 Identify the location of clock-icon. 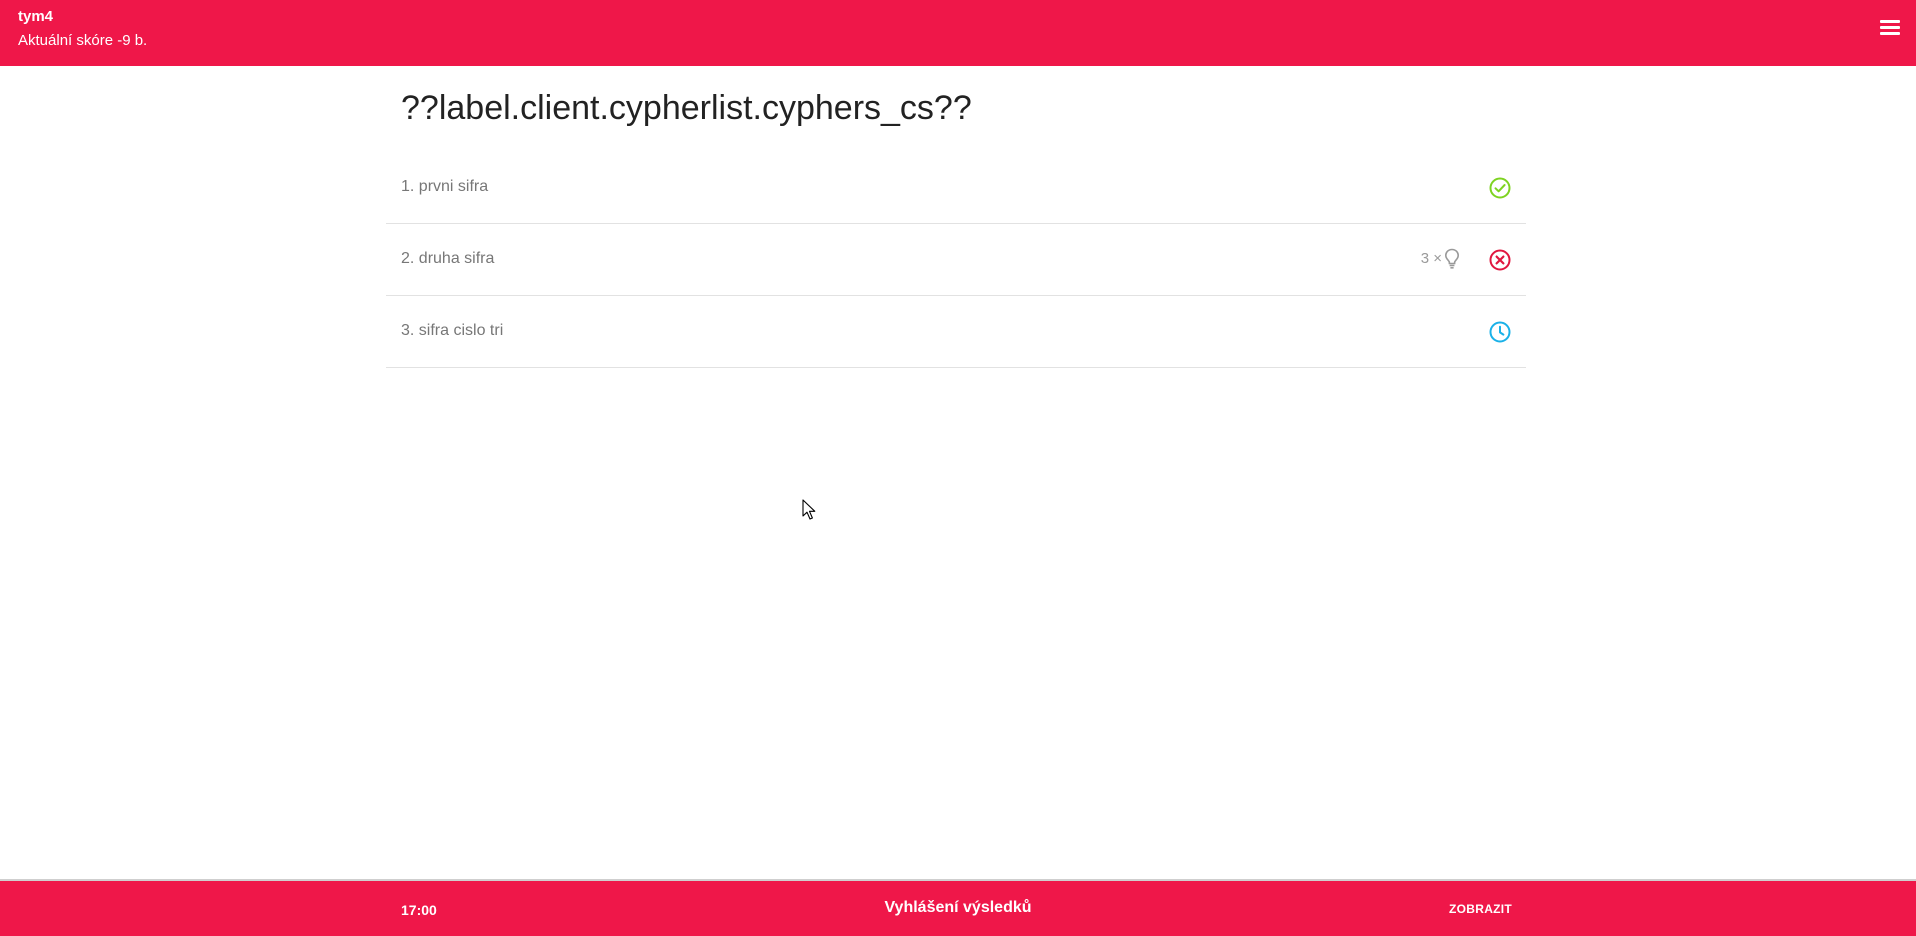
(1500, 332).